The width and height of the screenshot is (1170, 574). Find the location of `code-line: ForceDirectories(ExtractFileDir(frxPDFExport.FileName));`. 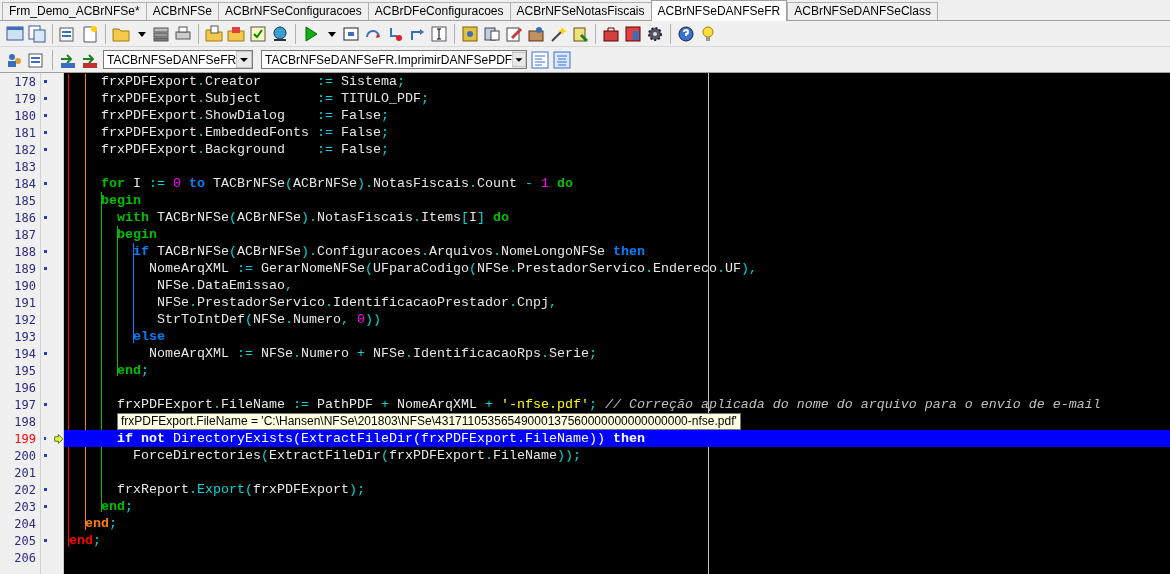

code-line: ForceDirectories(ExtractFileDir(frxPDFExport.FileName)); is located at coordinates (356, 455).